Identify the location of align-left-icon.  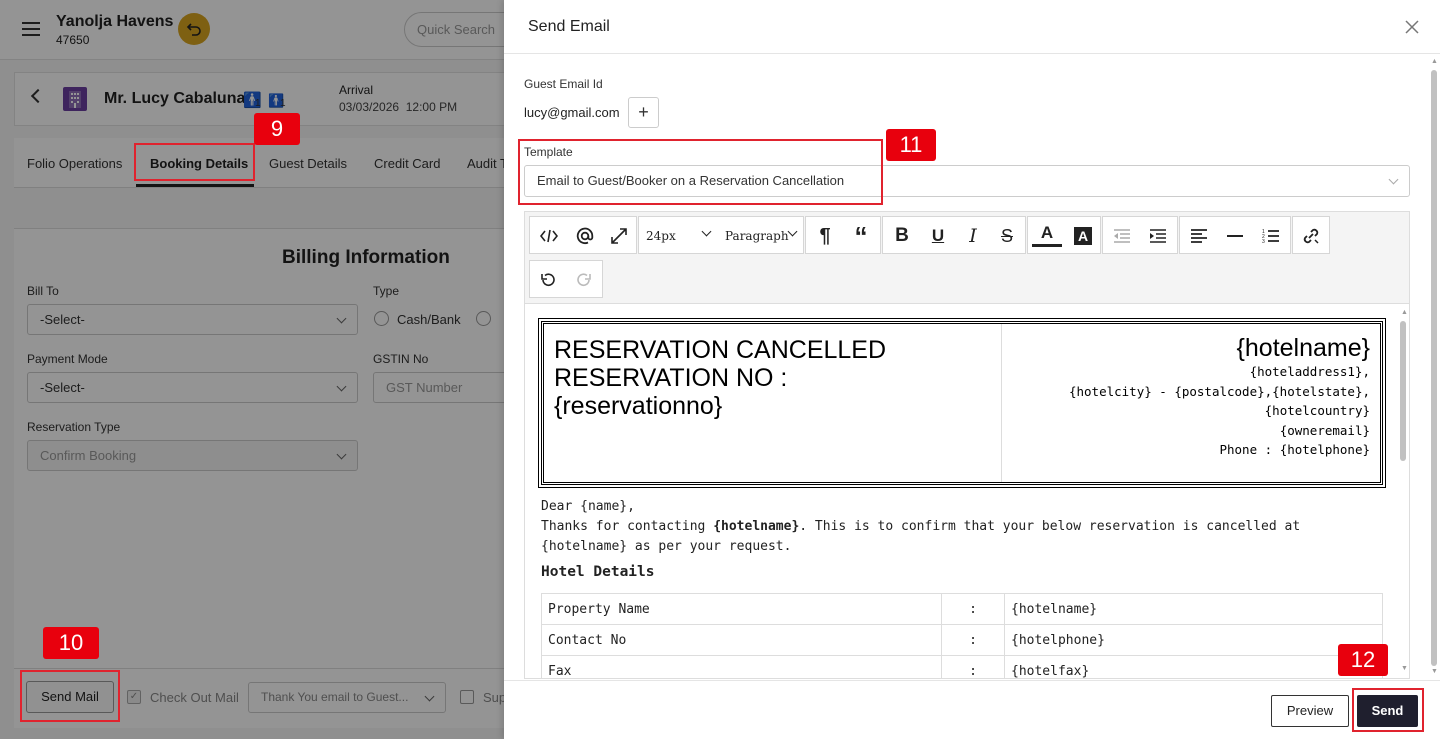
(1199, 236).